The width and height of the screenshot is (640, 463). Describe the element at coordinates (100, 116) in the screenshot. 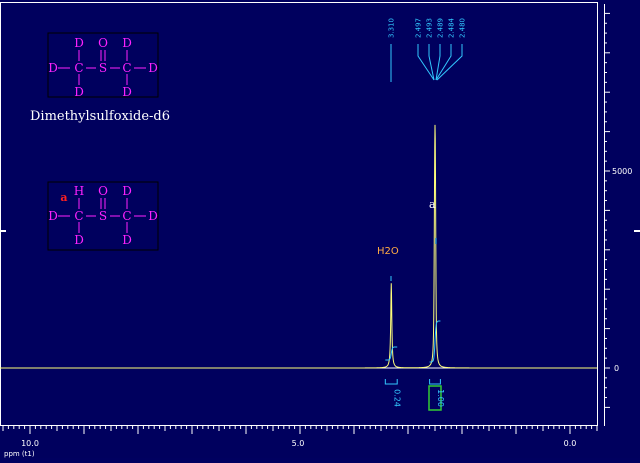

I see `structure-caption: Dimethylsulfoxide-d6` at that location.